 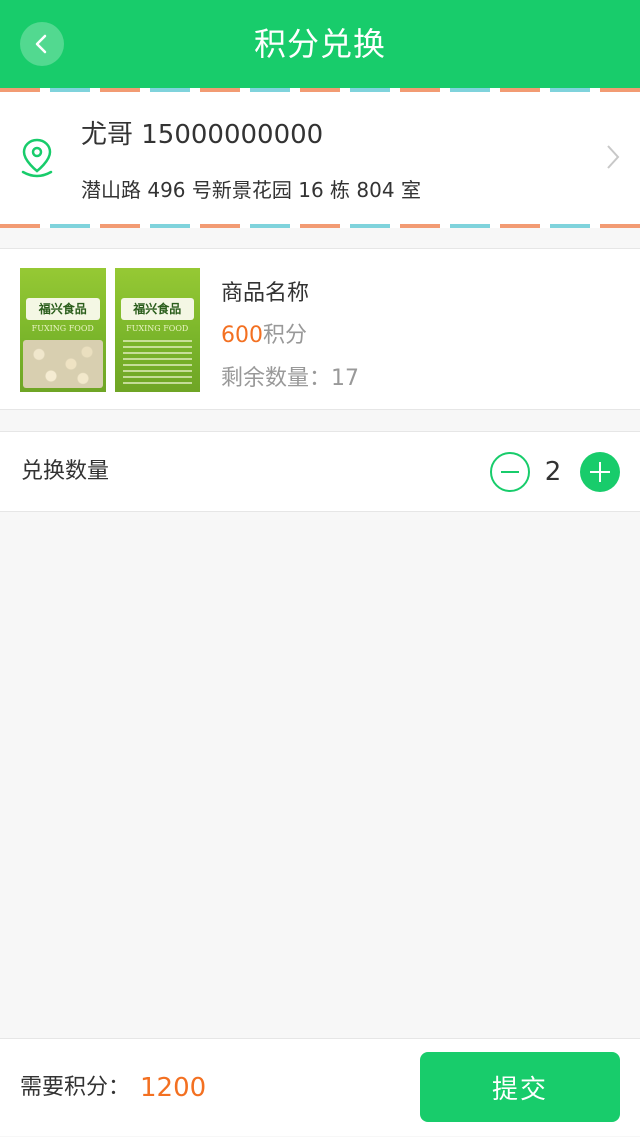 I want to click on address-card: 尤哥 15000000000 潜山路 496 号新景花园 16 栋 804 室, so click(x=320, y=158).